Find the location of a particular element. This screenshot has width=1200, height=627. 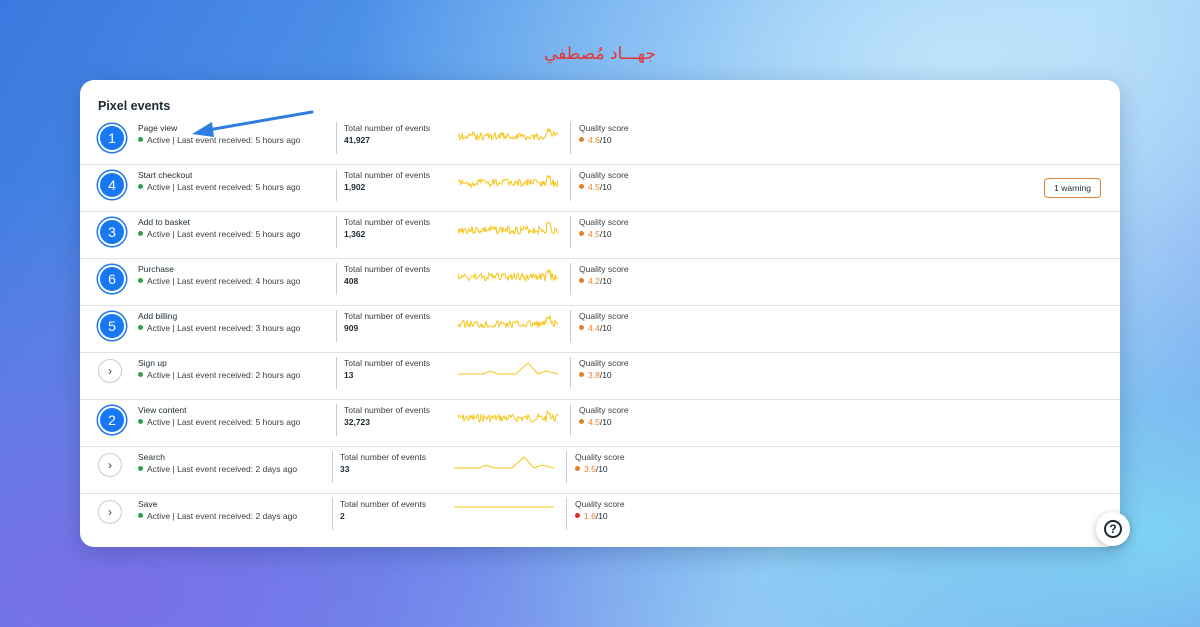

event-number-badge: 2 is located at coordinates (112, 420).